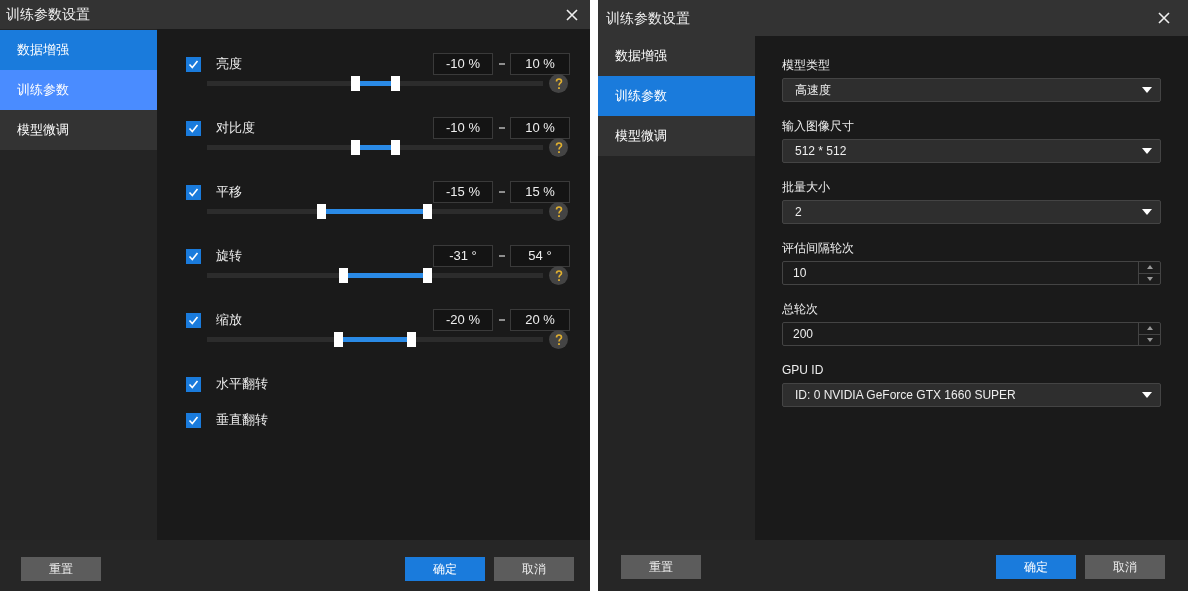 Image resolution: width=1188 pixels, height=591 pixels. What do you see at coordinates (803, 370) in the screenshot?
I see `field-label: GPU ID` at bounding box center [803, 370].